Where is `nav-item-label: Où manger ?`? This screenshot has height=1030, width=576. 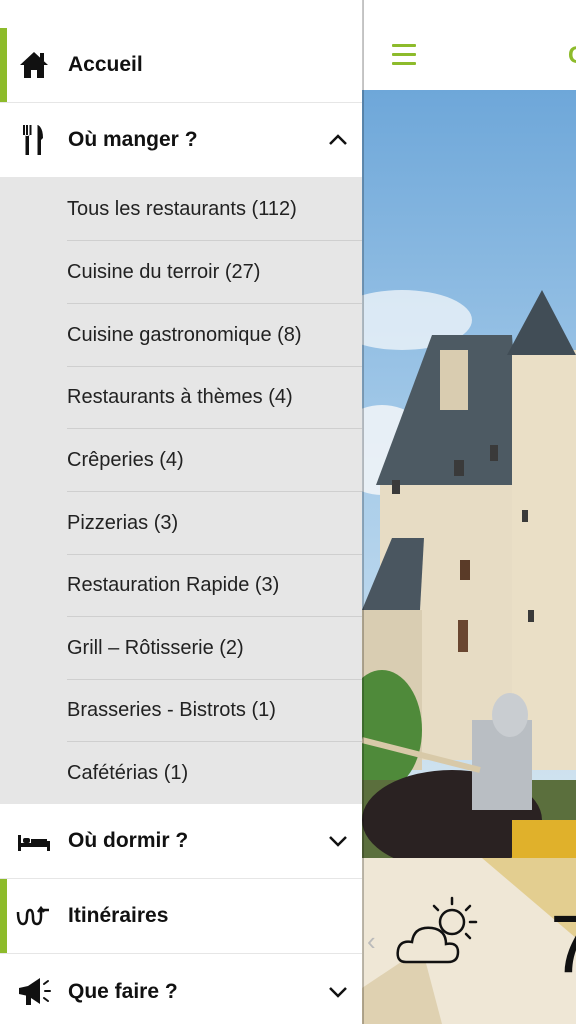
nav-item-label: Où manger ? is located at coordinates (133, 139).